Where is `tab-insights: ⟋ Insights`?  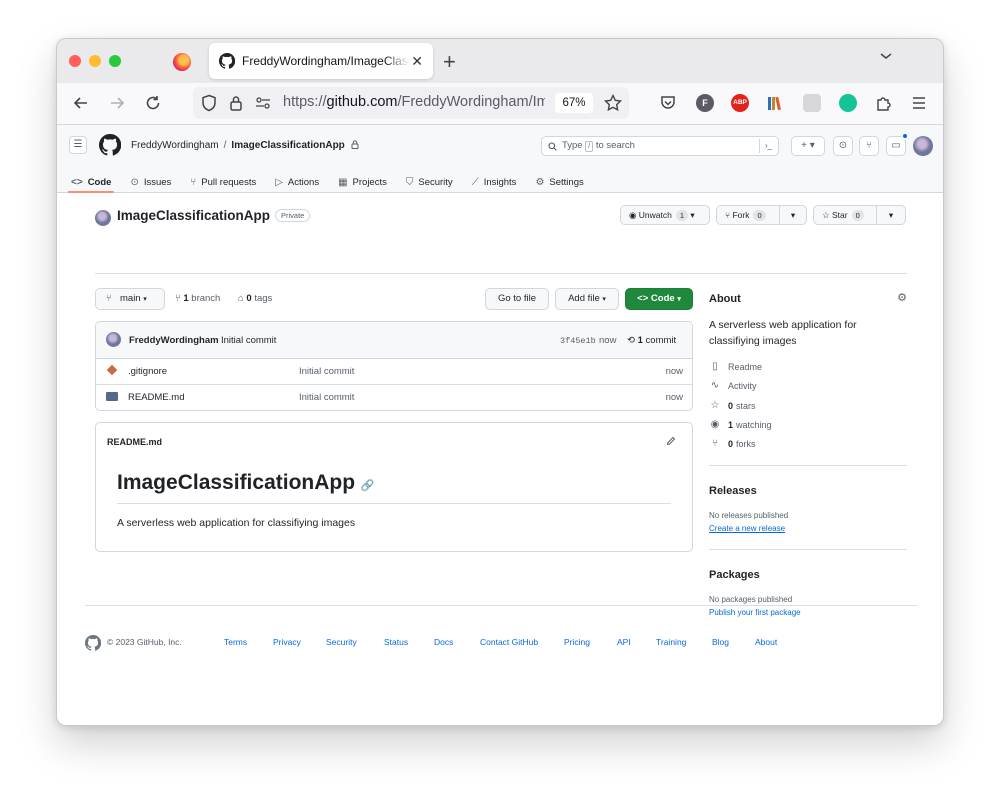
tab-insights: ⟋ Insights is located at coordinates (494, 182).